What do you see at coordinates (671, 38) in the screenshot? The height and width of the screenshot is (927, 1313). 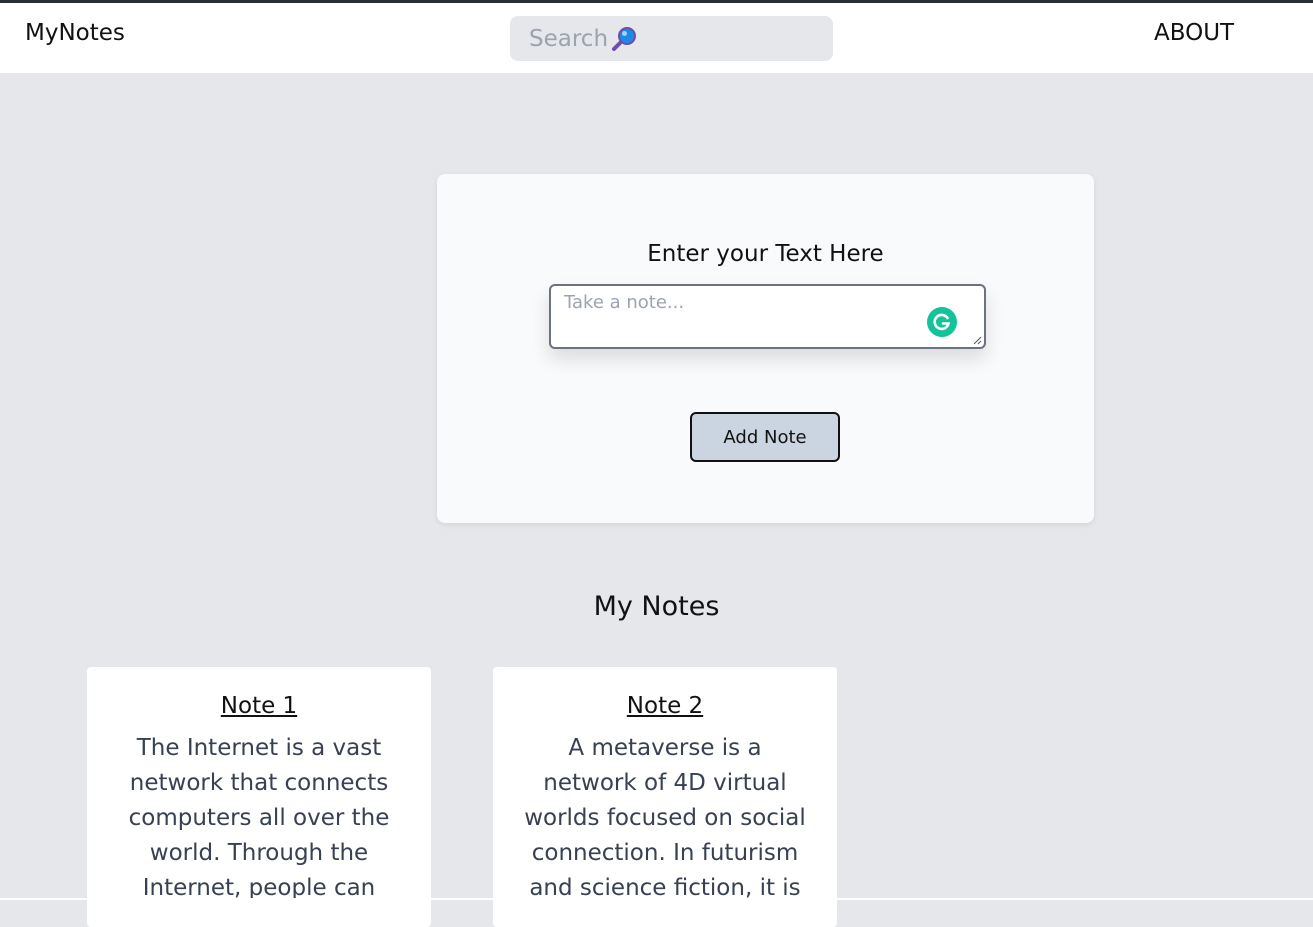 I see `search-input: Search` at bounding box center [671, 38].